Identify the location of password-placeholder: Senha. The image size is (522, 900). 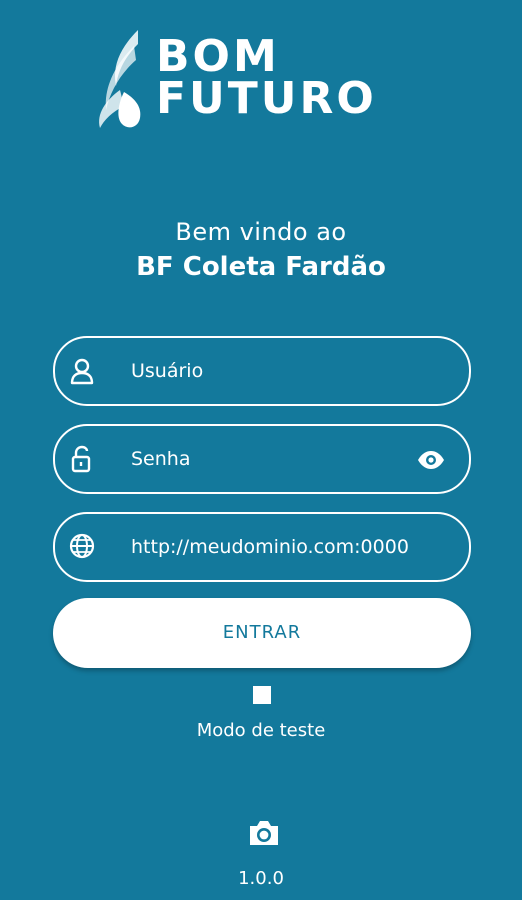
(161, 459).